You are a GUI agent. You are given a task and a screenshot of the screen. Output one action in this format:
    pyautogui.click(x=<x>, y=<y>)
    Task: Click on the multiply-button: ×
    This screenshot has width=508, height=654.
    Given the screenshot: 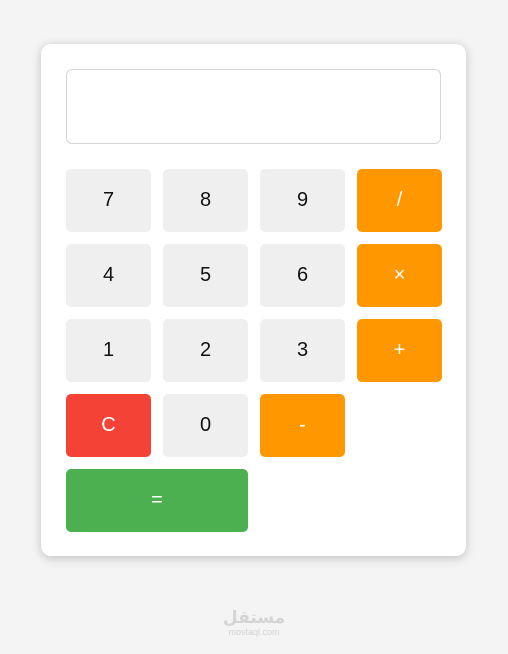 What is the action you would take?
    pyautogui.click(x=399, y=275)
    